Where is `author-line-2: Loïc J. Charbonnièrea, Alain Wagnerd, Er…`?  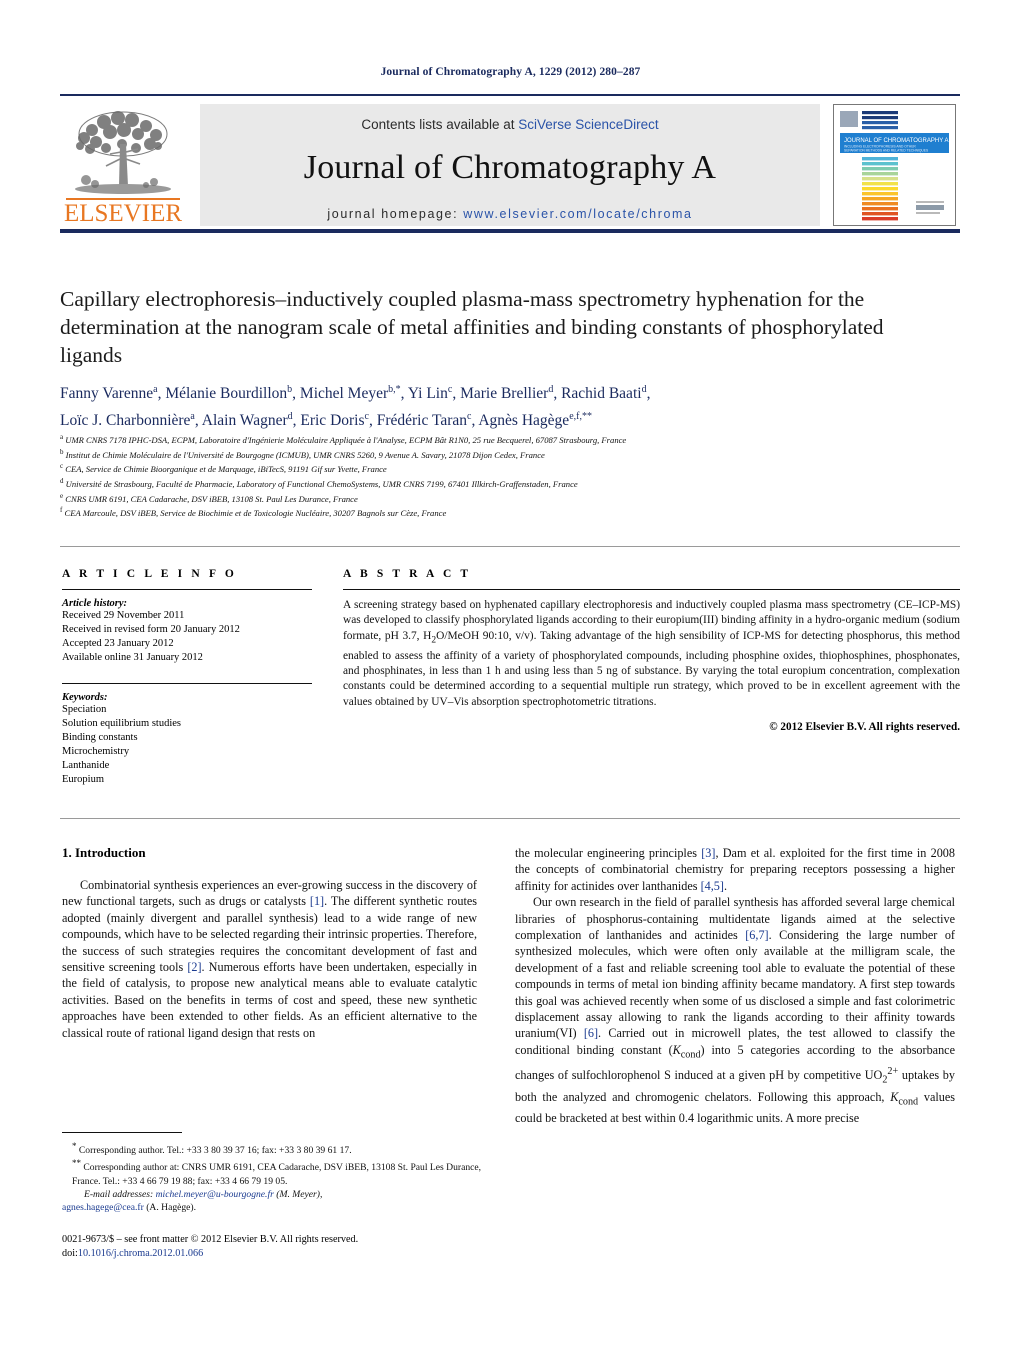 author-line-2: Loïc J. Charbonnièrea, Alain Wagnerd, Er… is located at coordinates (326, 420).